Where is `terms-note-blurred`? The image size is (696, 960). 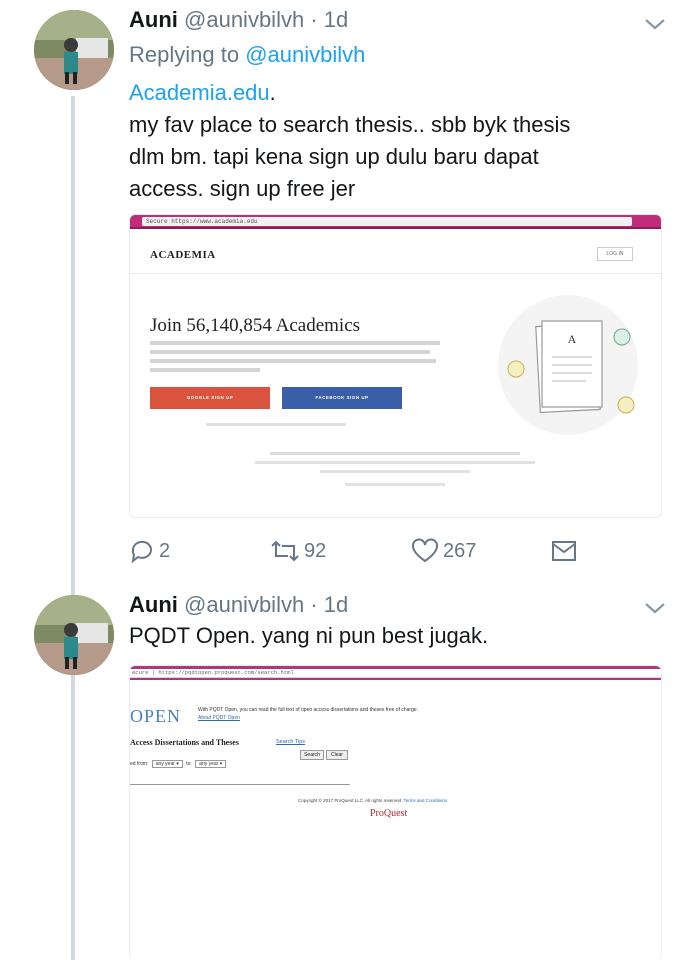
terms-note-blurred is located at coordinates (276, 424).